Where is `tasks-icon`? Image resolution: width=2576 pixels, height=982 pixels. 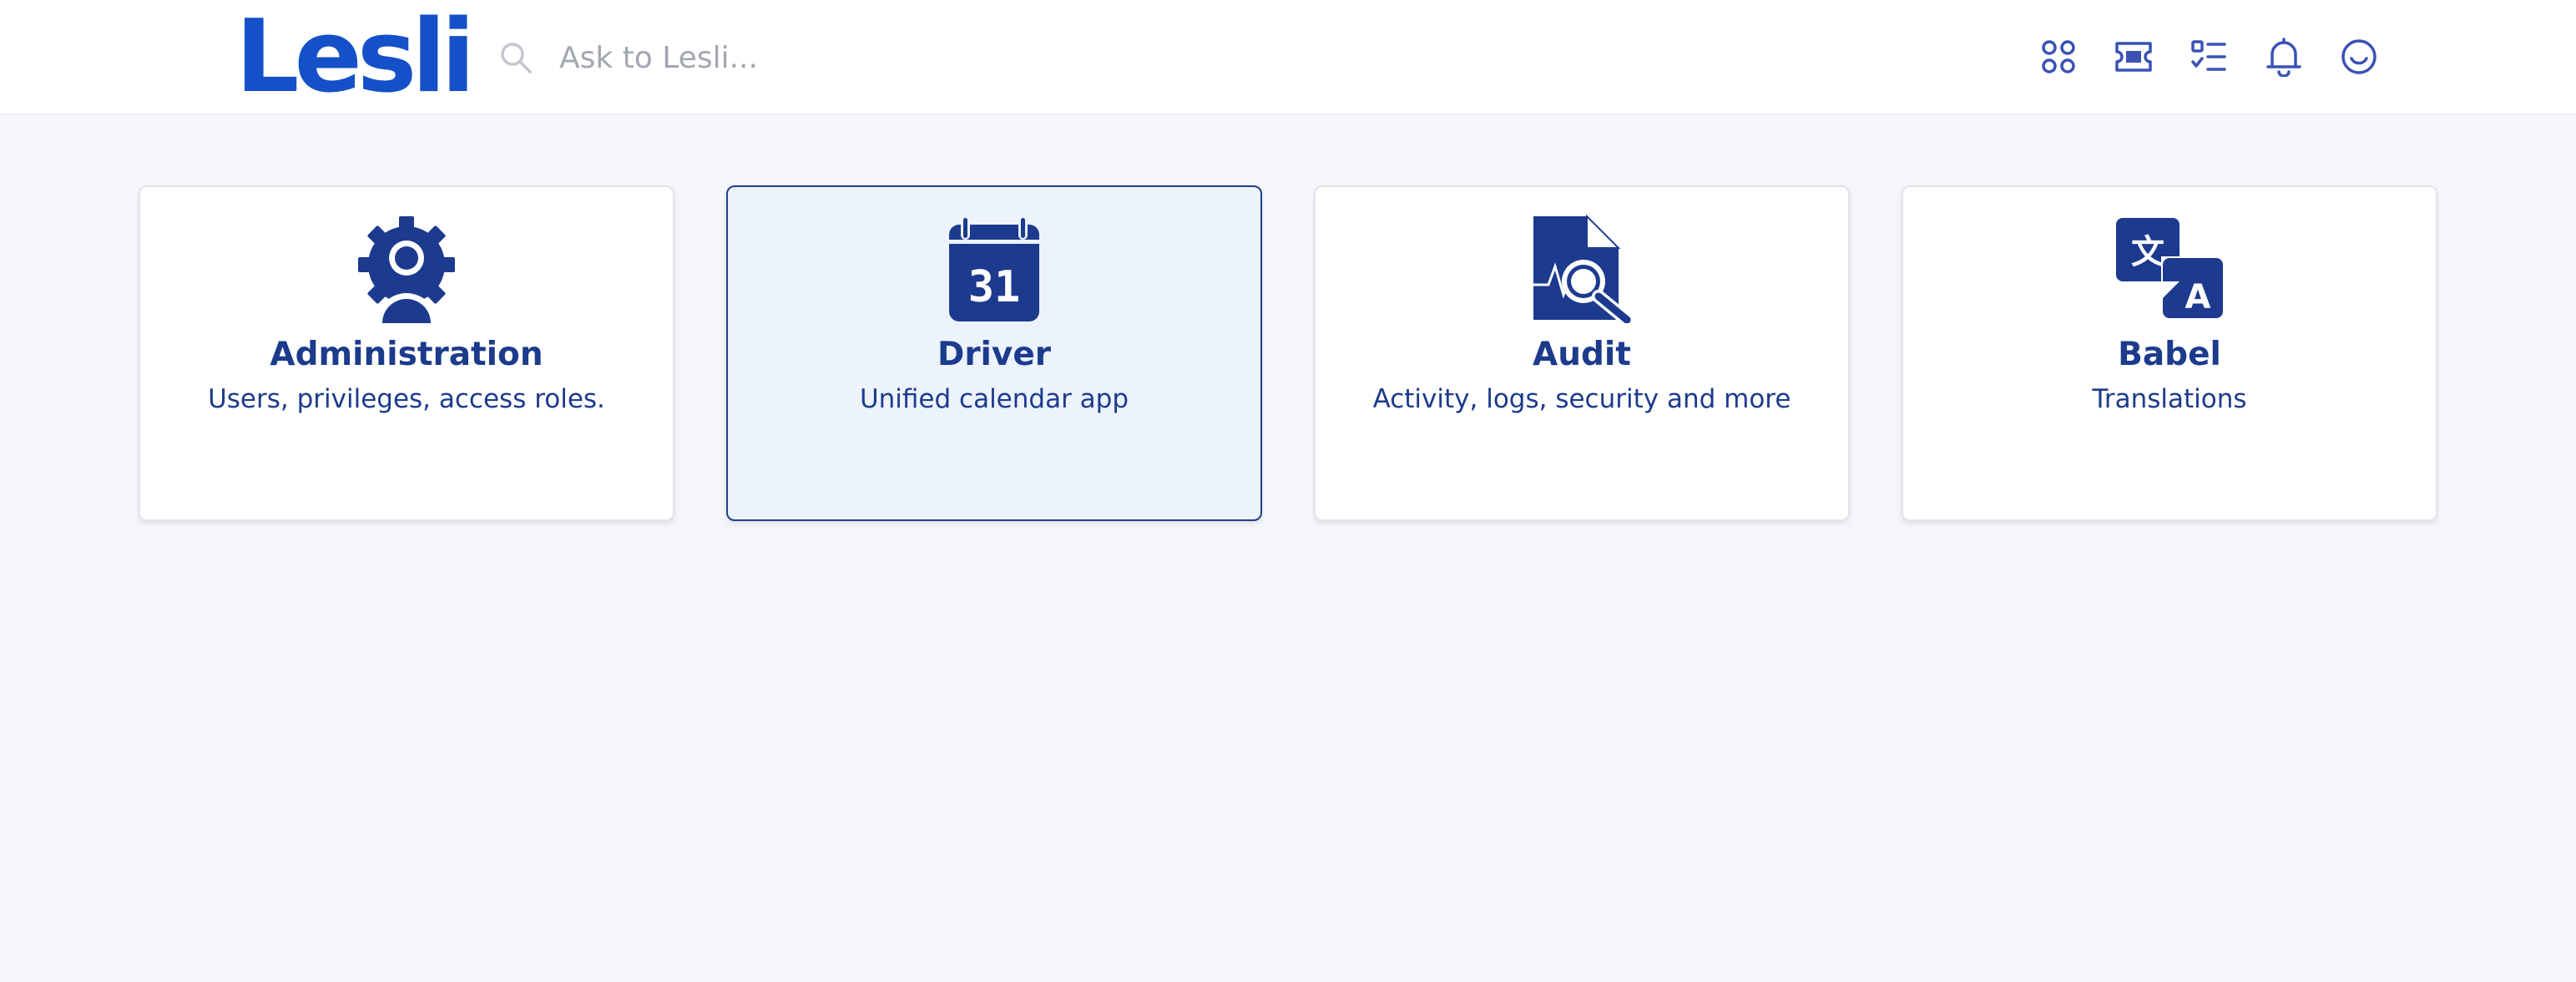 tasks-icon is located at coordinates (2208, 56).